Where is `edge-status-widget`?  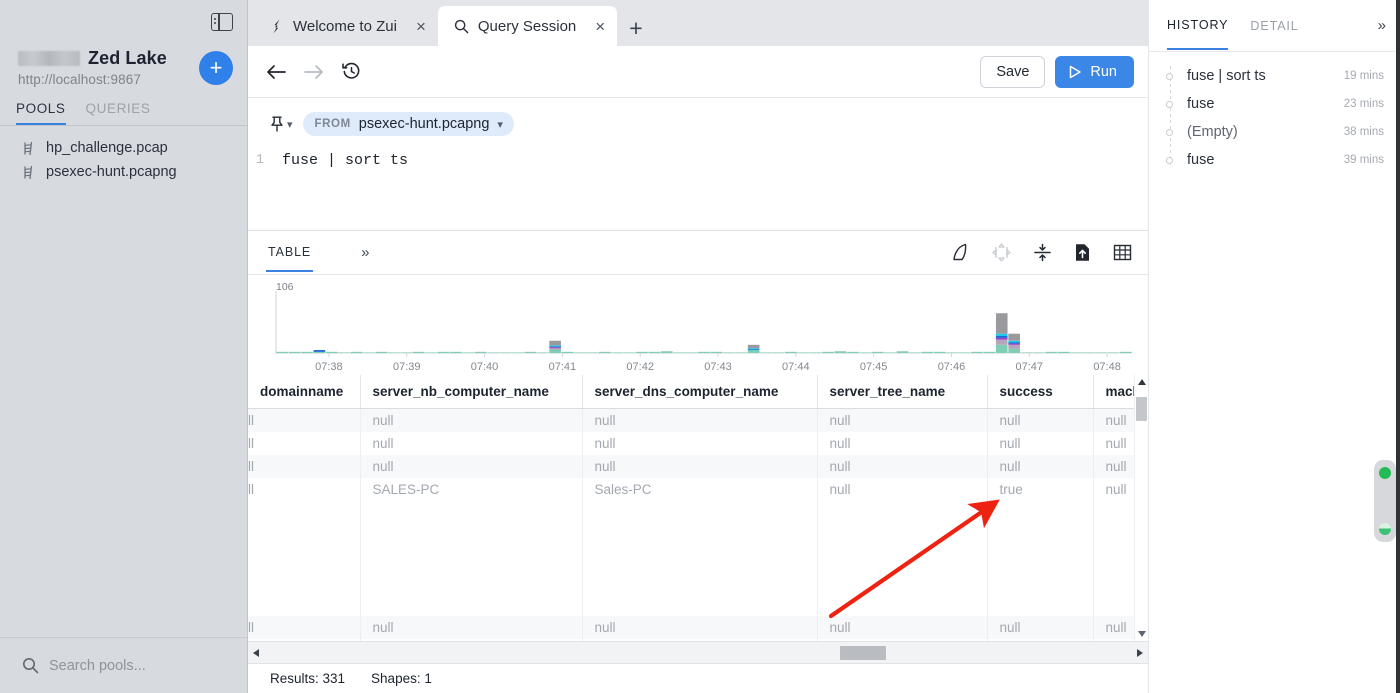
edge-status-widget is located at coordinates (1385, 501).